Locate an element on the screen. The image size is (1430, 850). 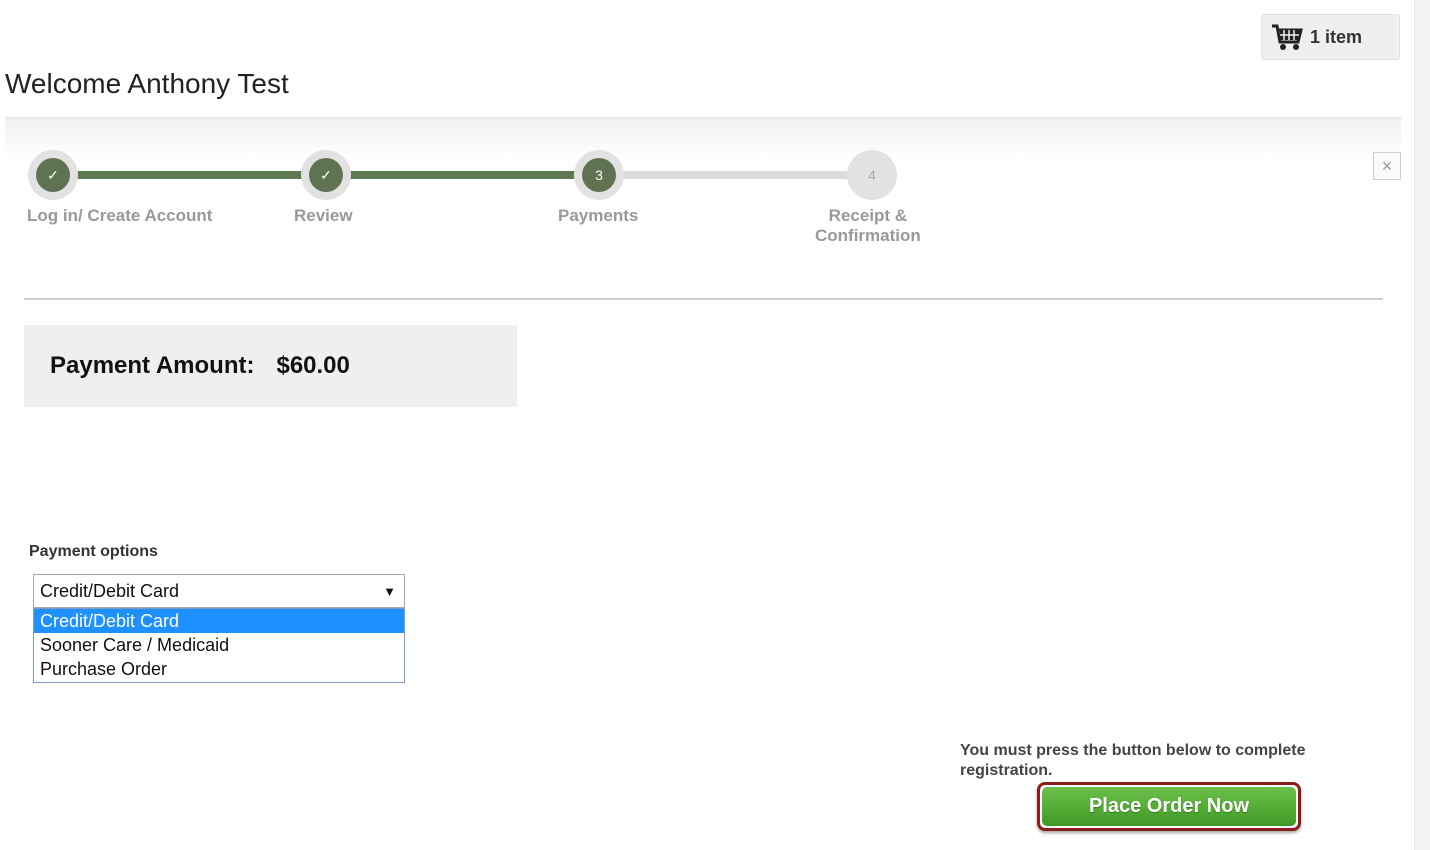
step-label-receipt-line1: Receipt & is located at coordinates (868, 215).